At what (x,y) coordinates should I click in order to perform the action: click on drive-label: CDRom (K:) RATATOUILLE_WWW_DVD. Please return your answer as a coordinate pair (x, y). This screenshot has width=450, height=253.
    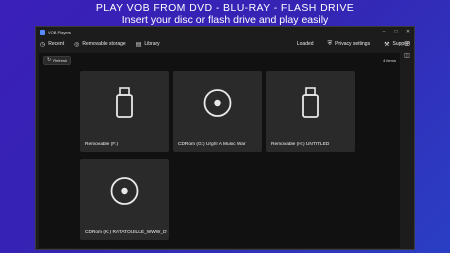
    Looking at the image, I should click on (126, 232).